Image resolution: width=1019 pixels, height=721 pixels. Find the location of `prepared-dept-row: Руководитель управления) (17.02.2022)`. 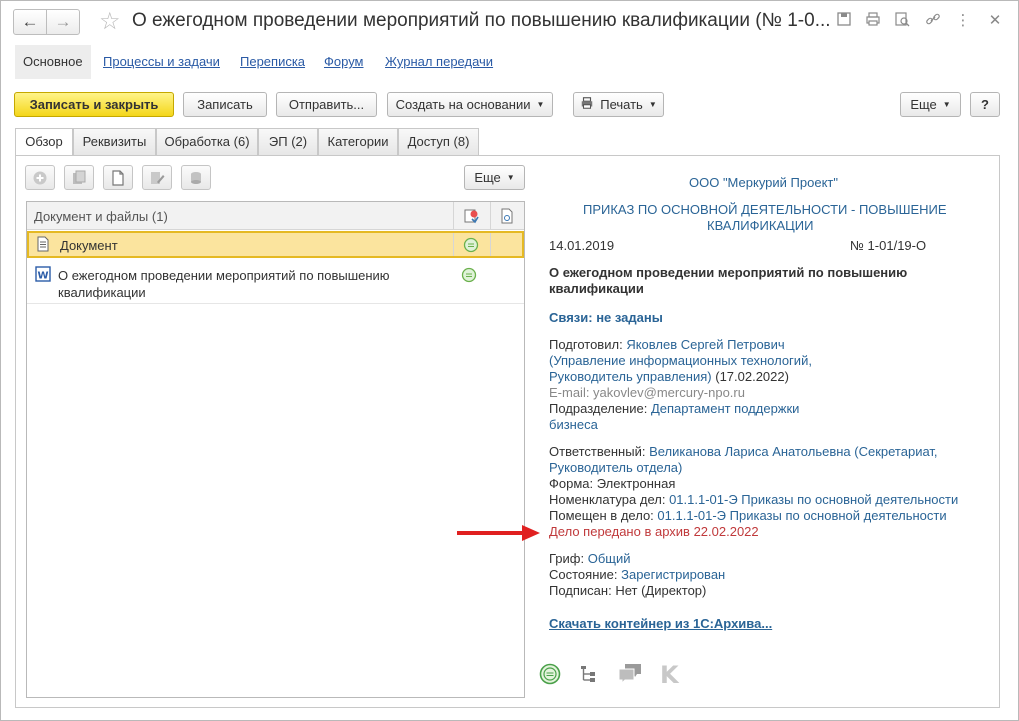

prepared-dept-row: Руководитель управления) (17.02.2022) is located at coordinates (669, 377).